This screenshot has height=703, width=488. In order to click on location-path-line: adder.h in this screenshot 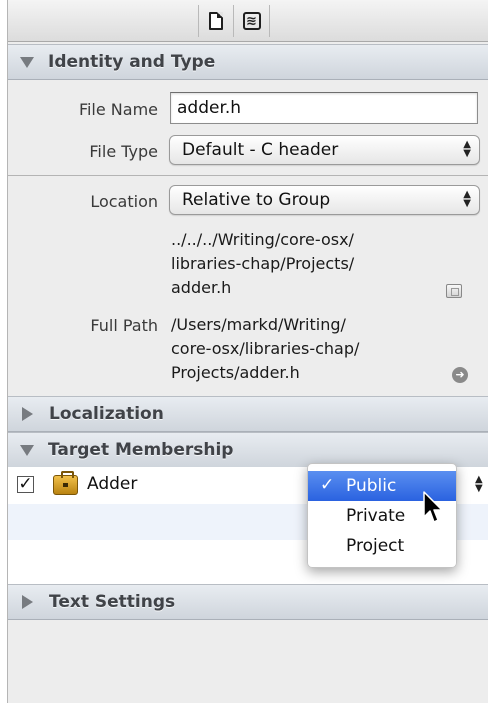, I will do `click(201, 287)`.